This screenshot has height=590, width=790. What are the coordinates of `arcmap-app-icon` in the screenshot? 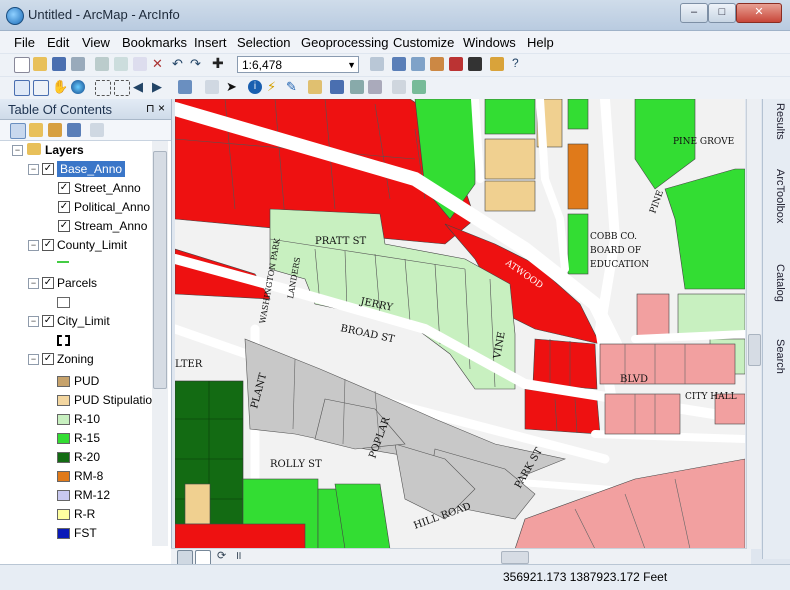 It's located at (15, 16).